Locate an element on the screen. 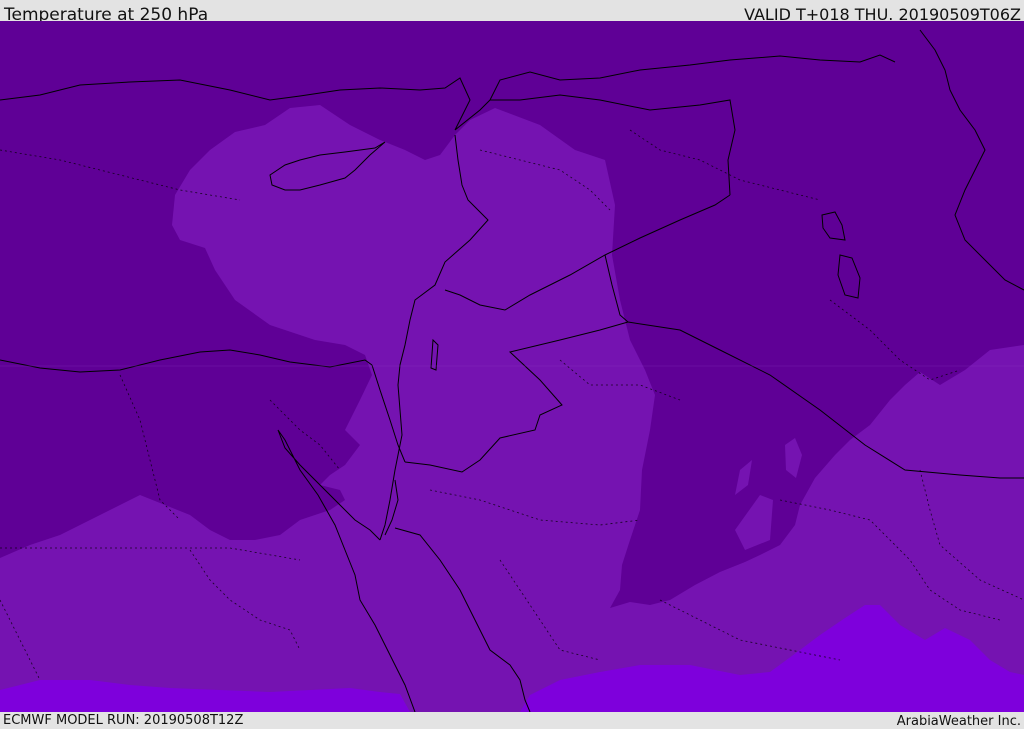 The width and height of the screenshot is (1024, 729). credit-label: ArabiaWeather Inc. is located at coordinates (958, 721).